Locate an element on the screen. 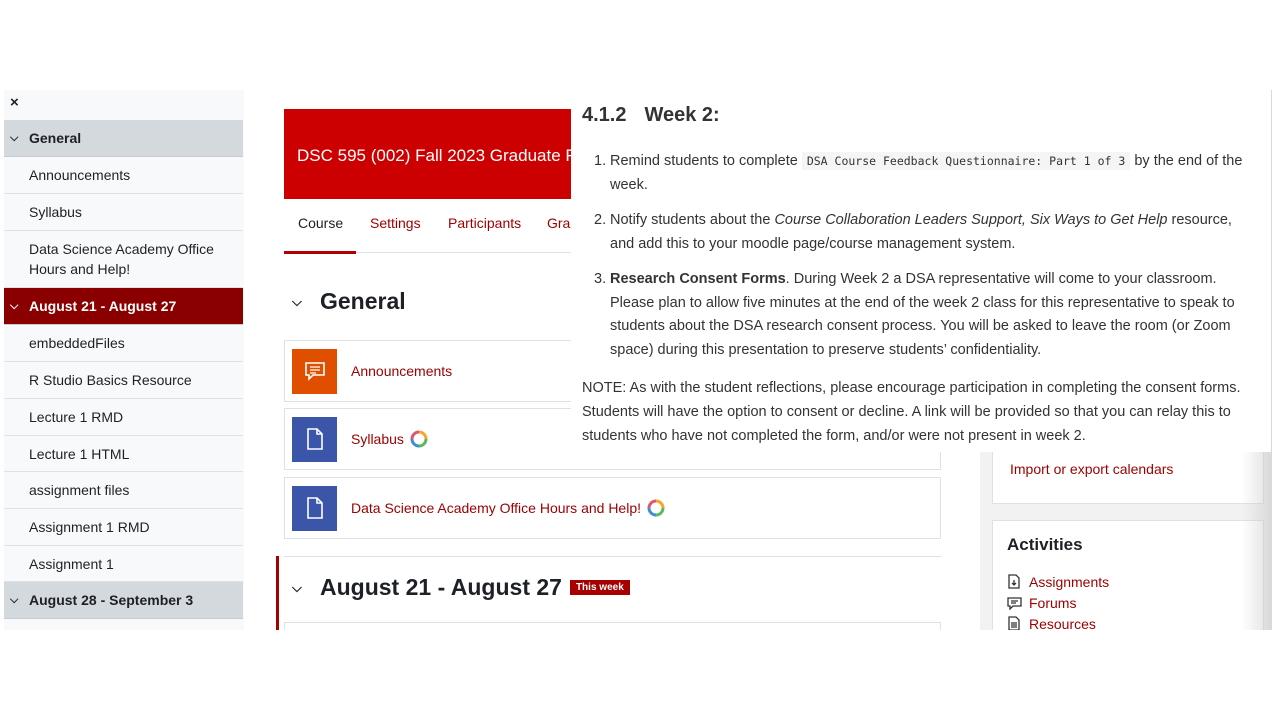 The height and width of the screenshot is (720, 1280). heading-number: 4.1.2 is located at coordinates (604, 115).